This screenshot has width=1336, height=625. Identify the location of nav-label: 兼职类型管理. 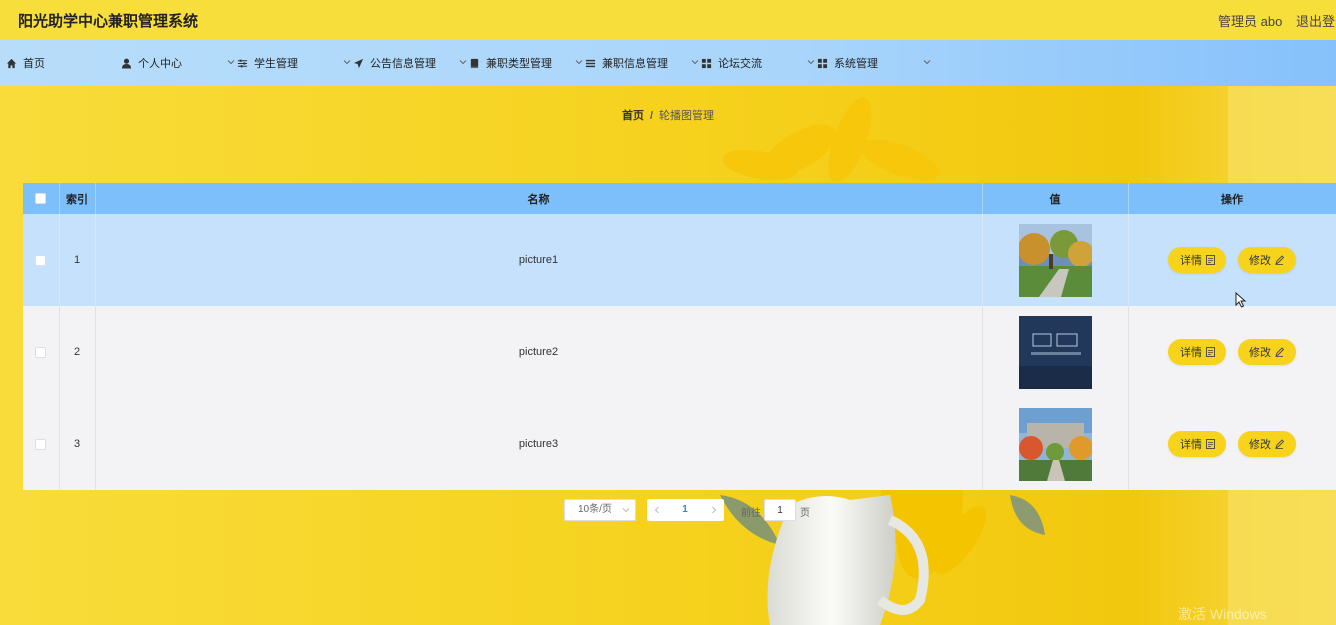
(519, 64).